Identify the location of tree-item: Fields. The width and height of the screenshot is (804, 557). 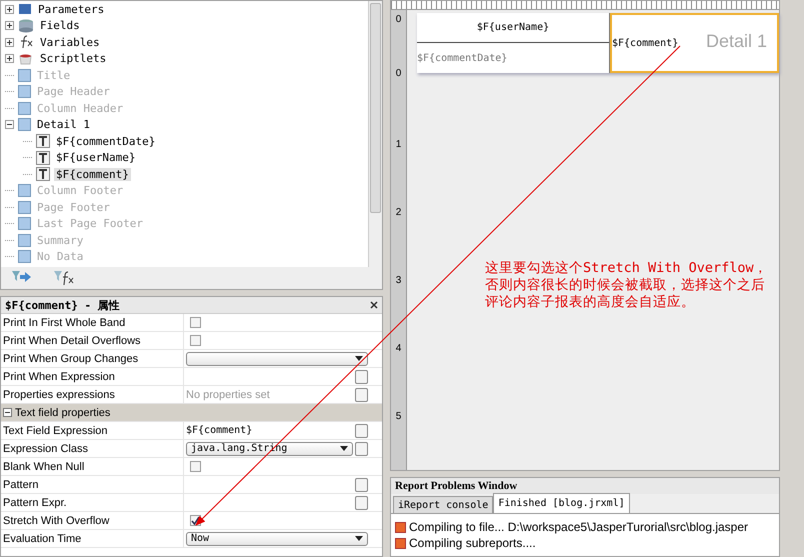
(60, 25).